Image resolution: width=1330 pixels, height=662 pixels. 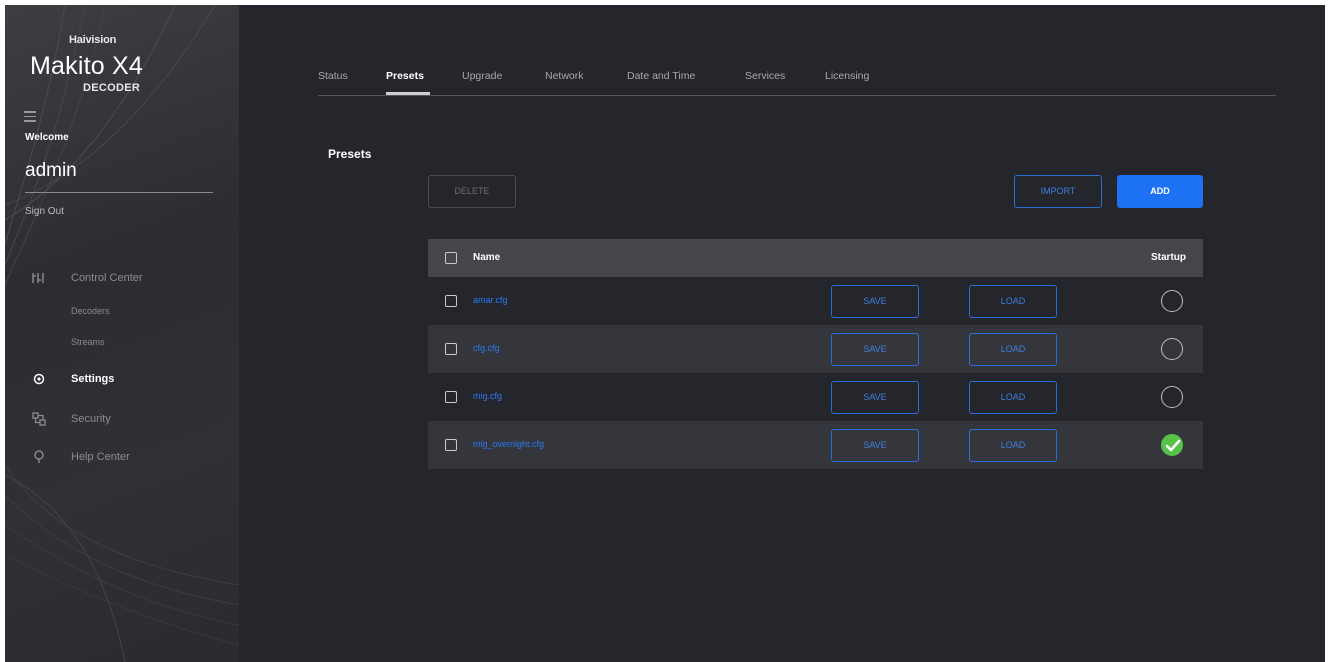 What do you see at coordinates (815, 301) in the screenshot?
I see `table-row: amar.cfg SAVE LOAD` at bounding box center [815, 301].